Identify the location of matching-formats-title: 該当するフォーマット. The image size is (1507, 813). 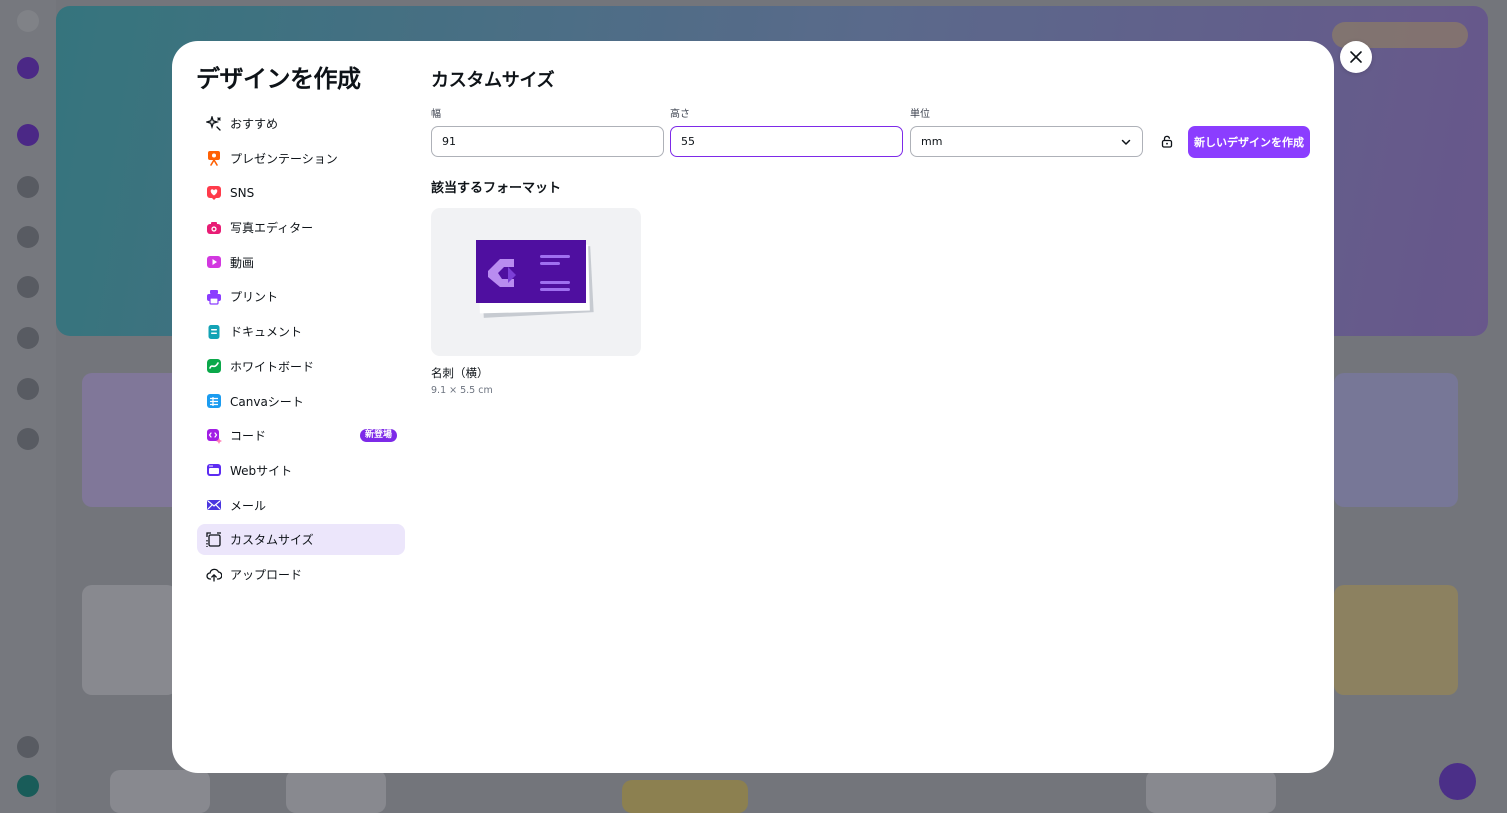
(496, 188).